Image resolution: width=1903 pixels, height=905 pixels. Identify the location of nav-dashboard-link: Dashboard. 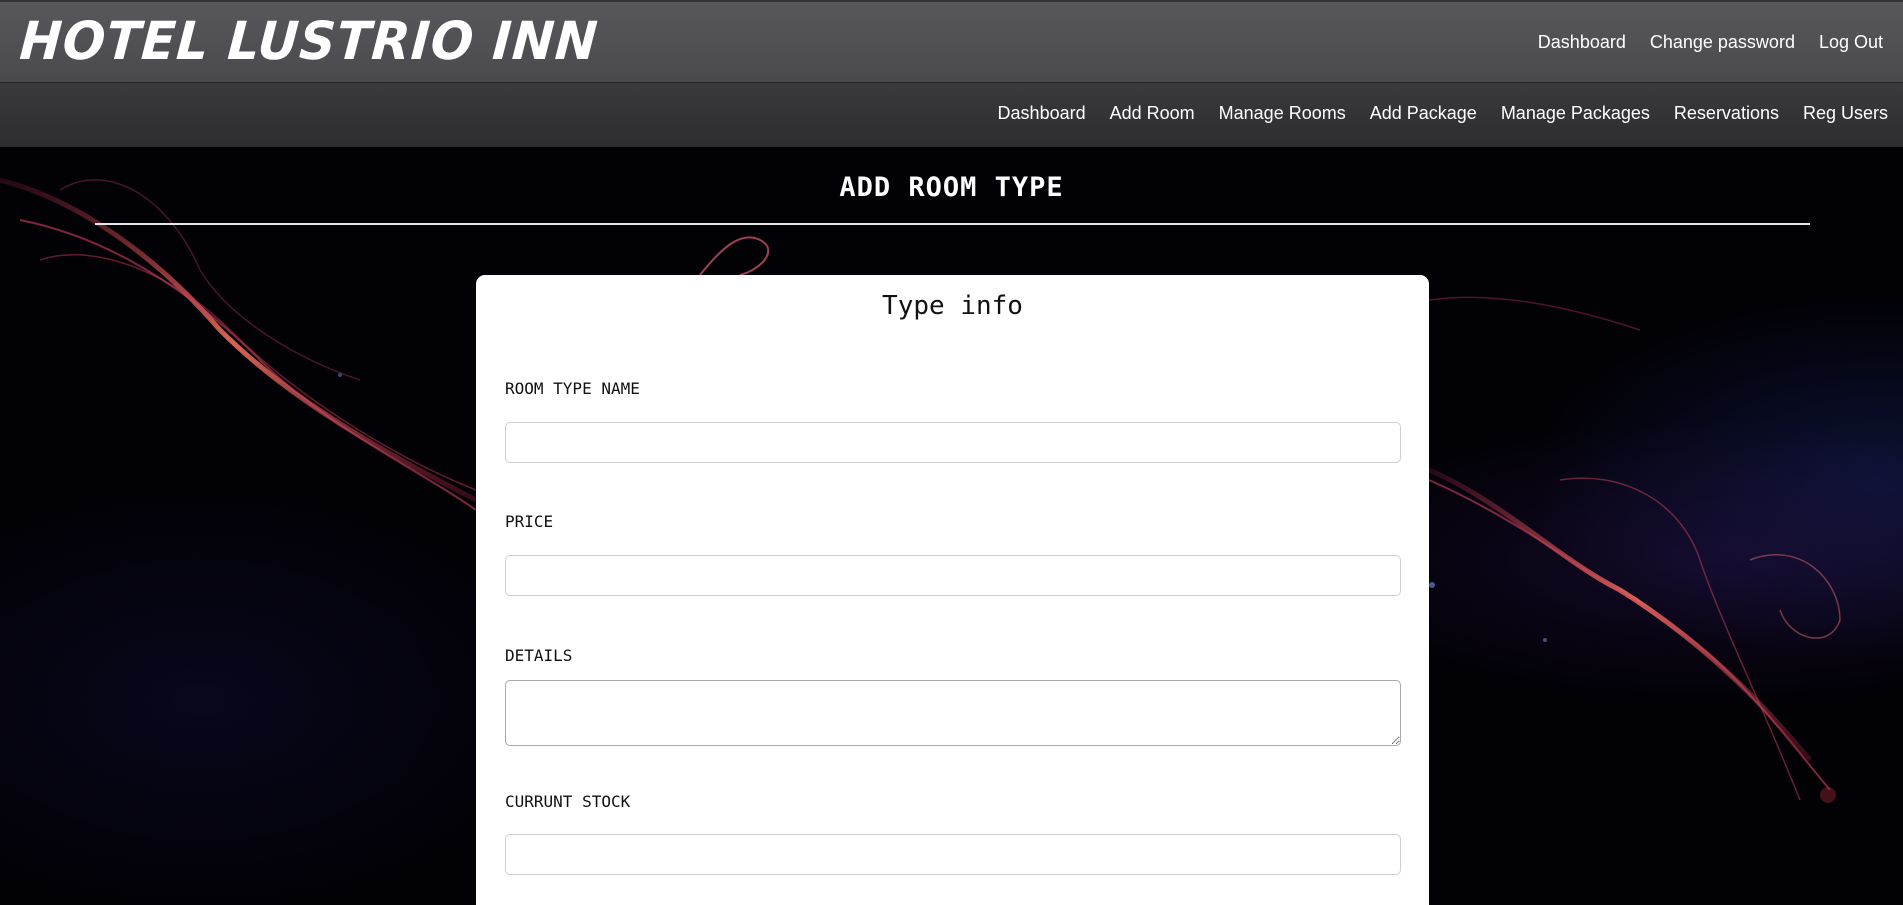
(1042, 113).